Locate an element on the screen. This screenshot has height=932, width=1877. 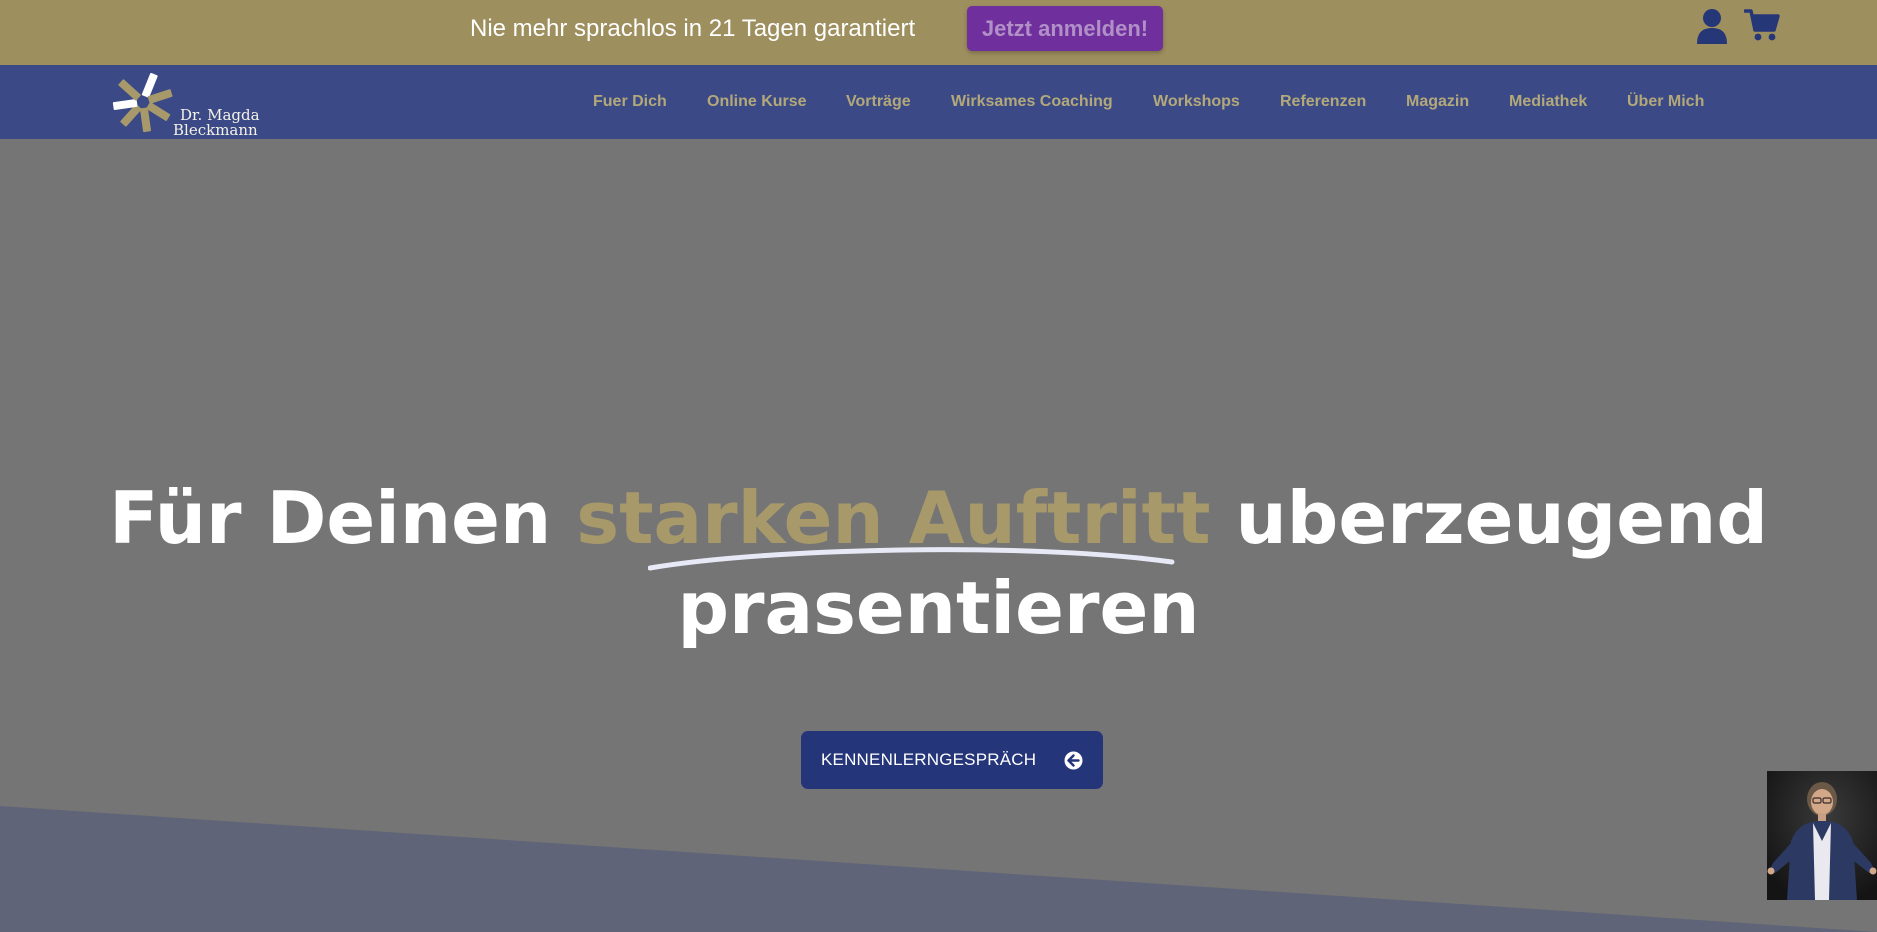
presenter-image is located at coordinates (1822, 835).